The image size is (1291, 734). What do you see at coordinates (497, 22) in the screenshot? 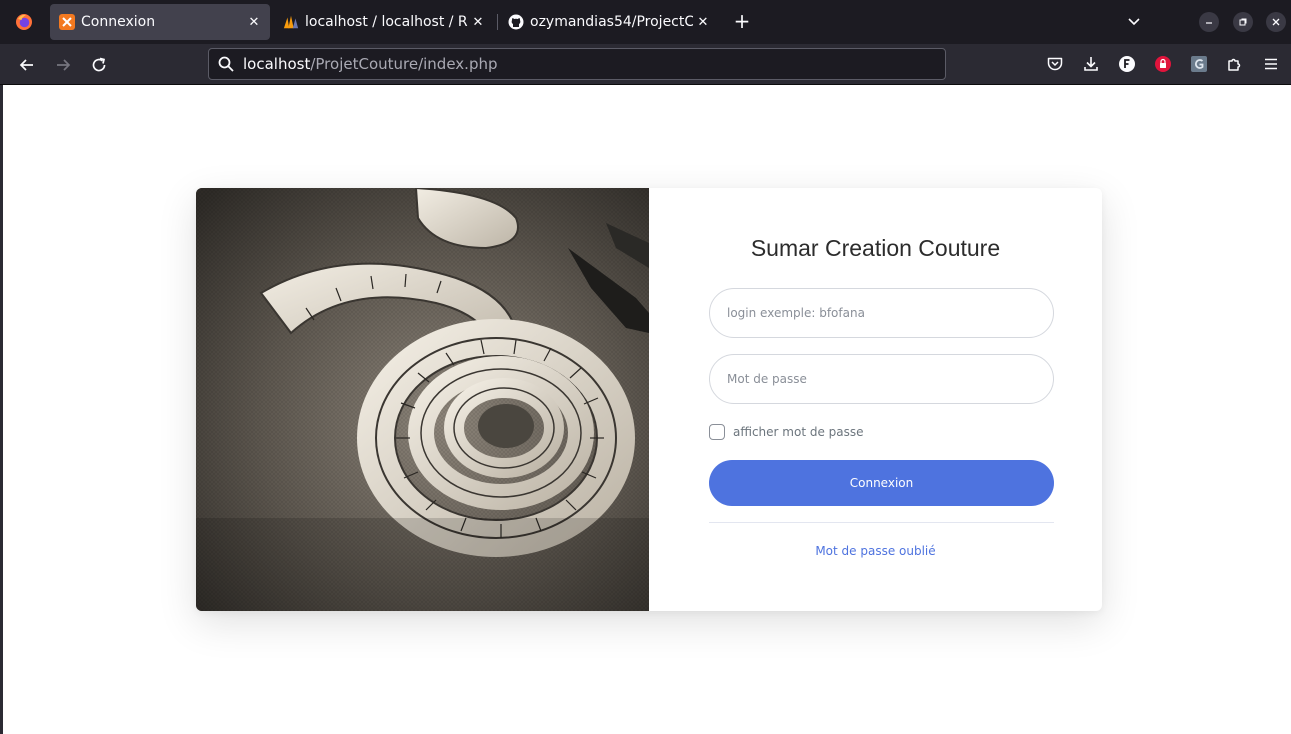
I see `tab-separator` at bounding box center [497, 22].